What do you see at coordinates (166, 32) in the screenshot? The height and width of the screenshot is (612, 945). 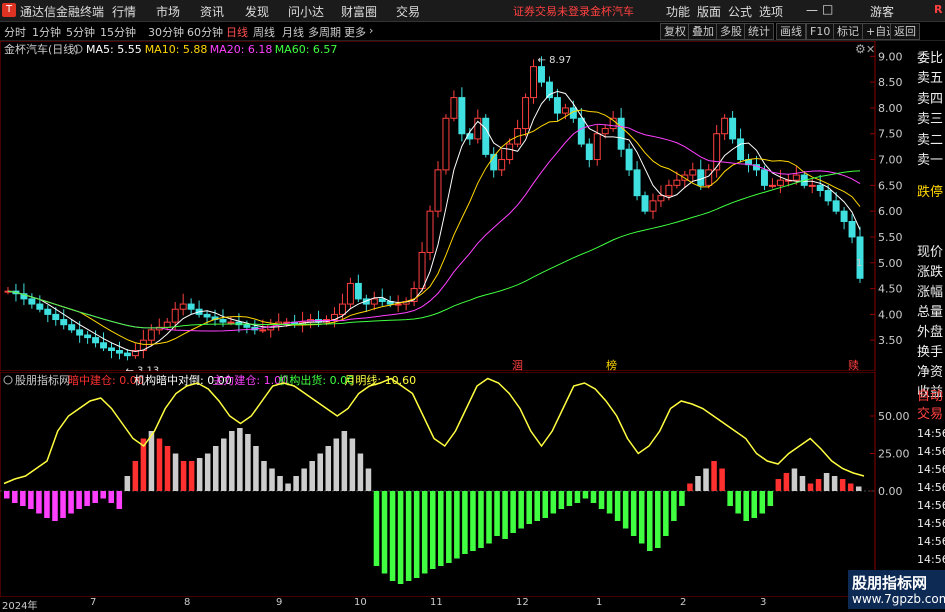 I see `period-4: 30分钟` at bounding box center [166, 32].